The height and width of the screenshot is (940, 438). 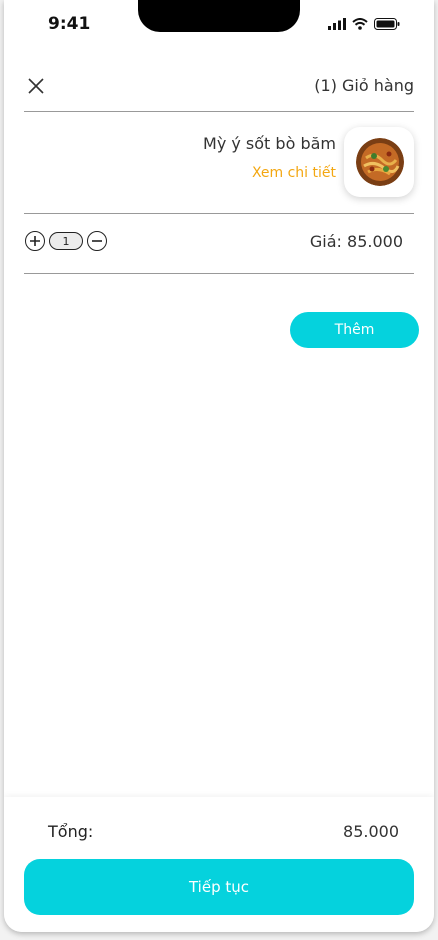 I want to click on product-image-card, so click(x=379, y=162).